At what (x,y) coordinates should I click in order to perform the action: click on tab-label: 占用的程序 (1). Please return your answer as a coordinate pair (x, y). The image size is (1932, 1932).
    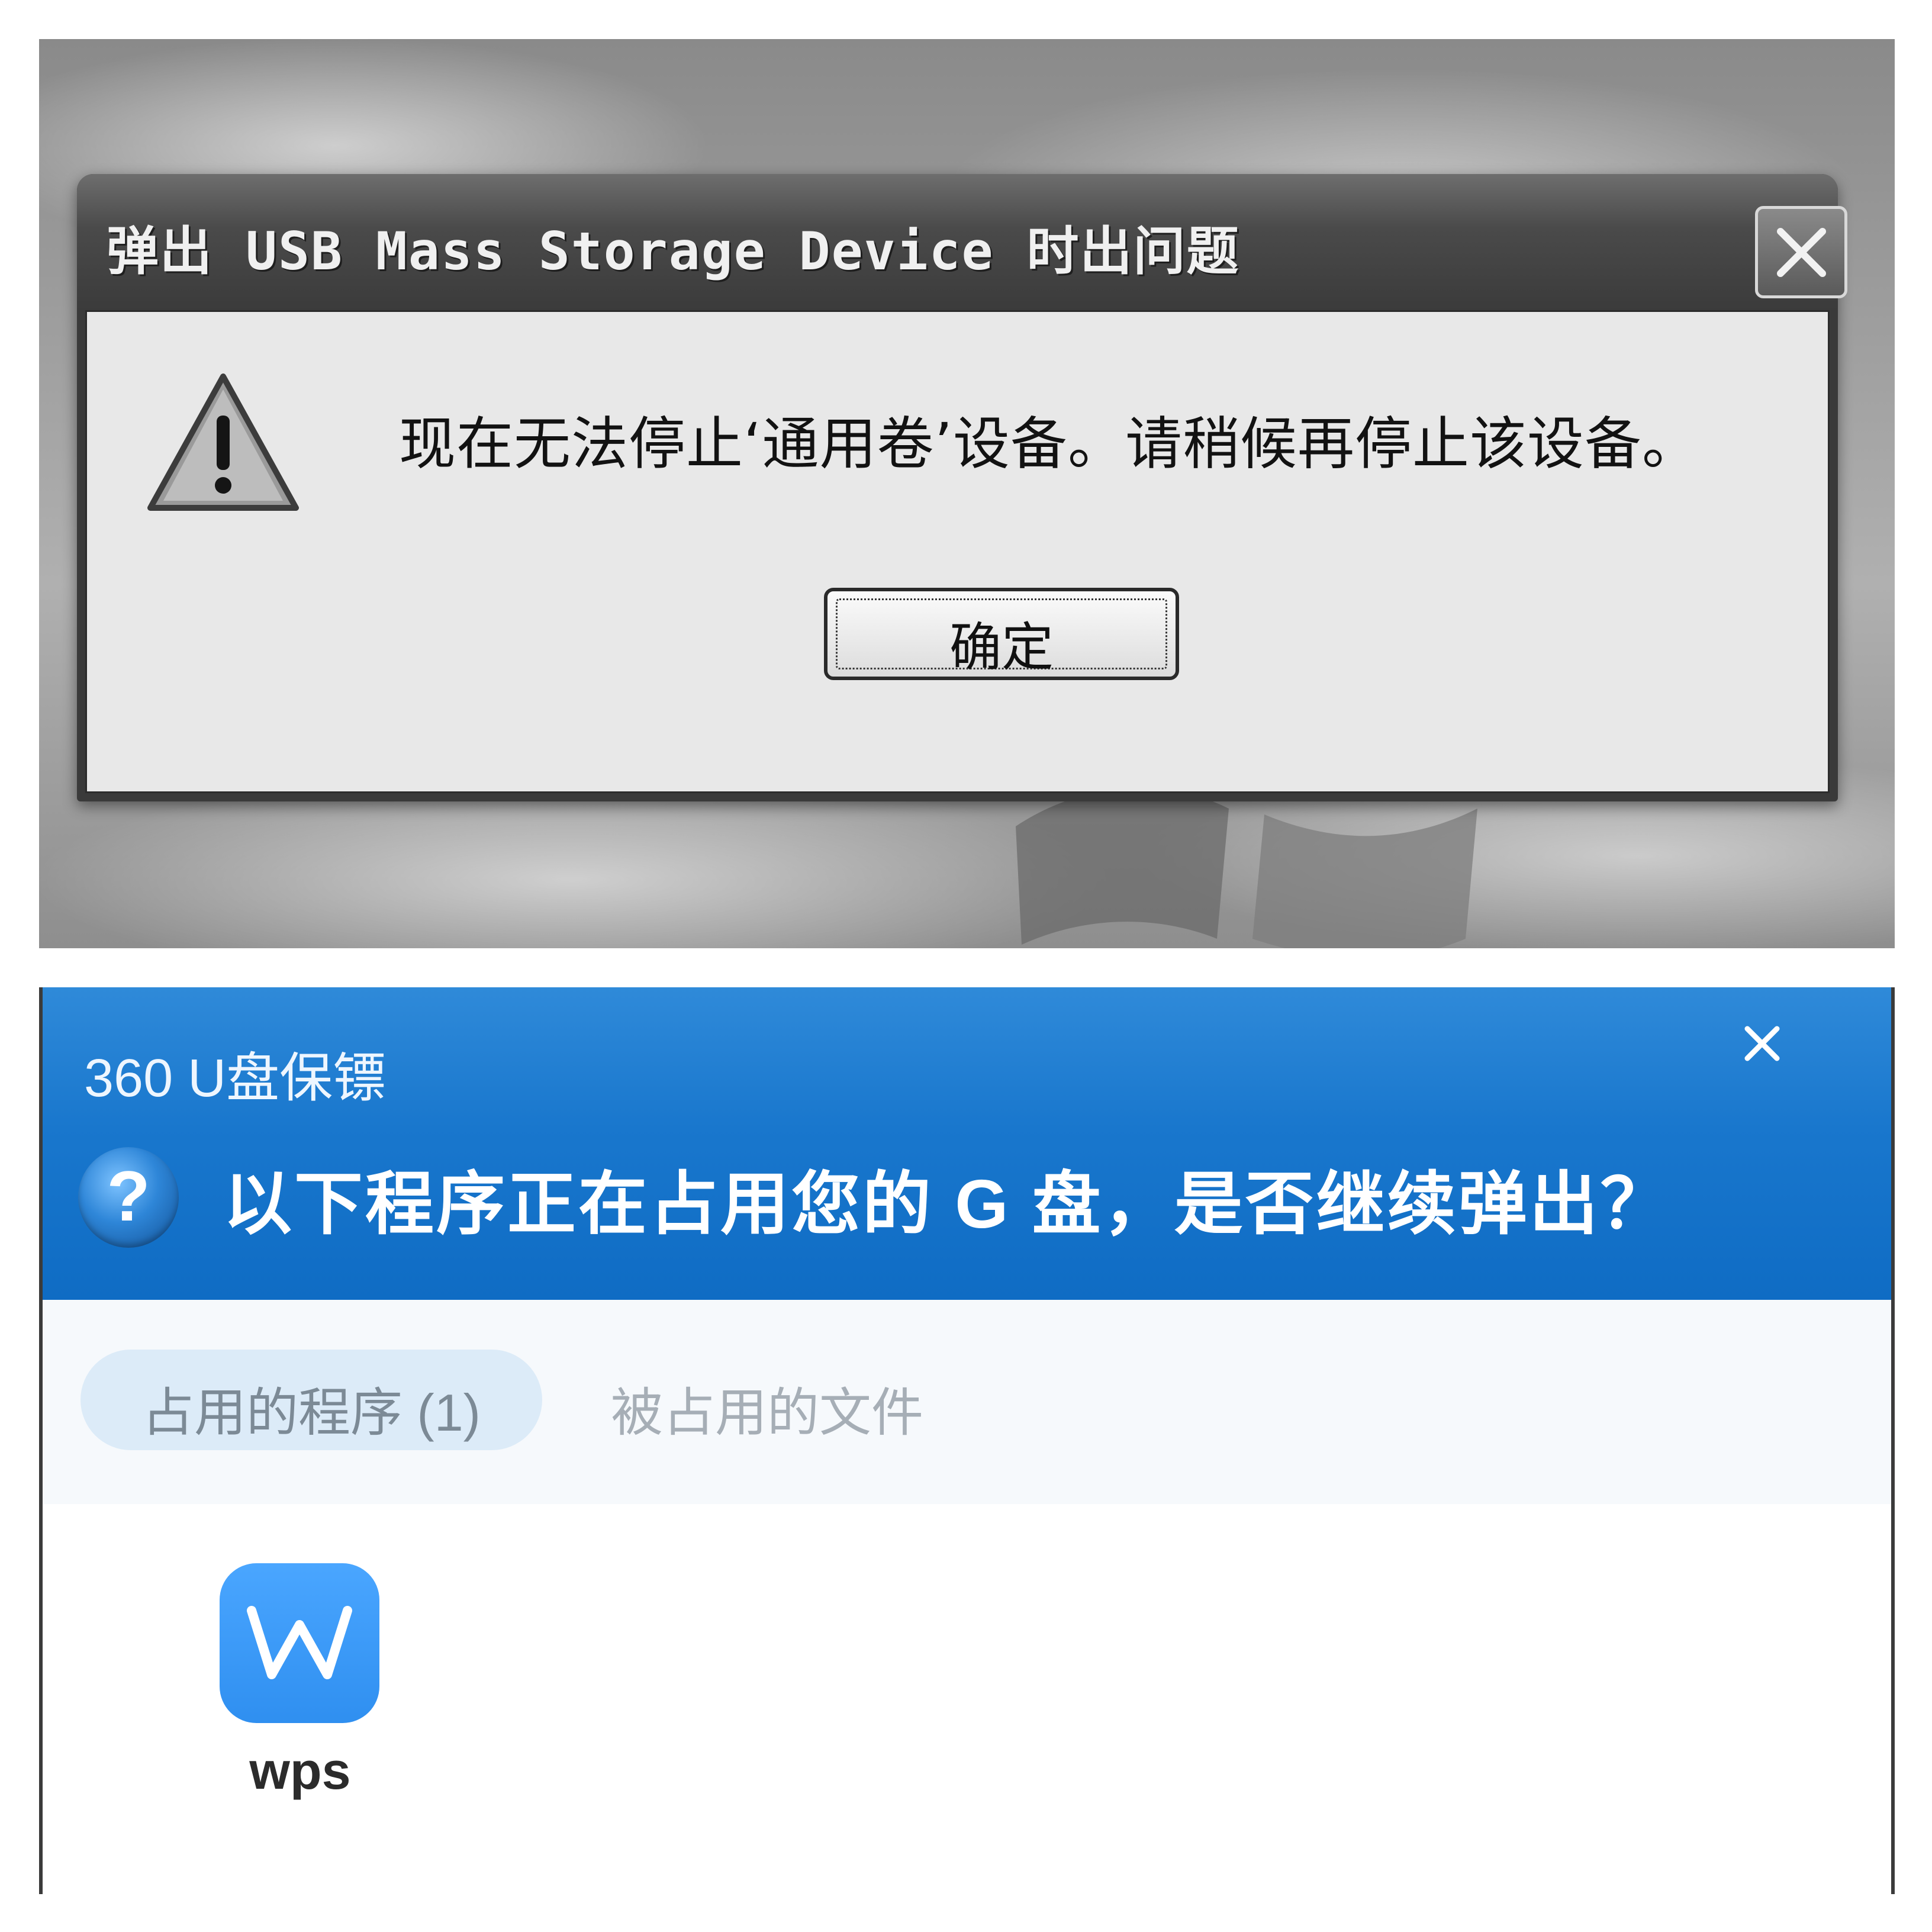
    Looking at the image, I should click on (311, 1412).